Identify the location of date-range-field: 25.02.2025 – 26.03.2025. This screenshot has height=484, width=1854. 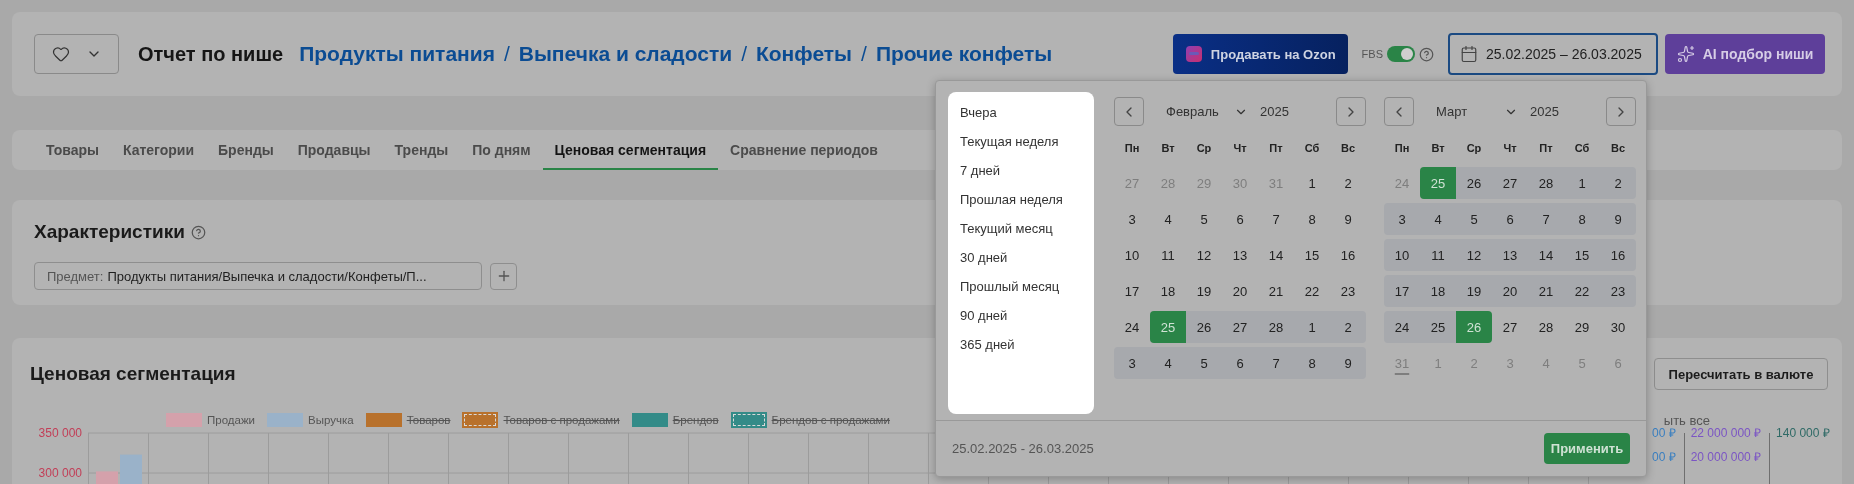
(1553, 54).